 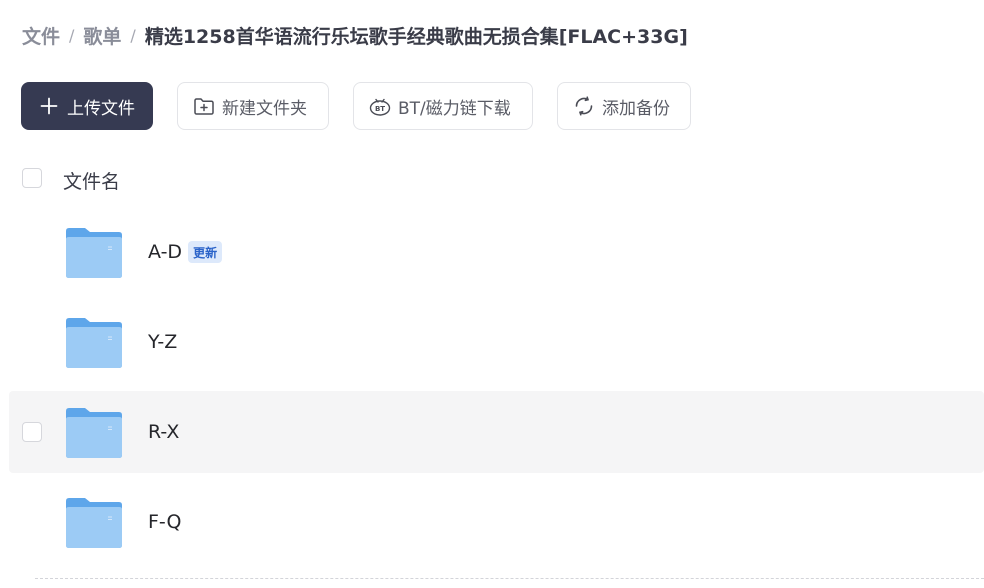 I want to click on row-checkbox, so click(x=32, y=432).